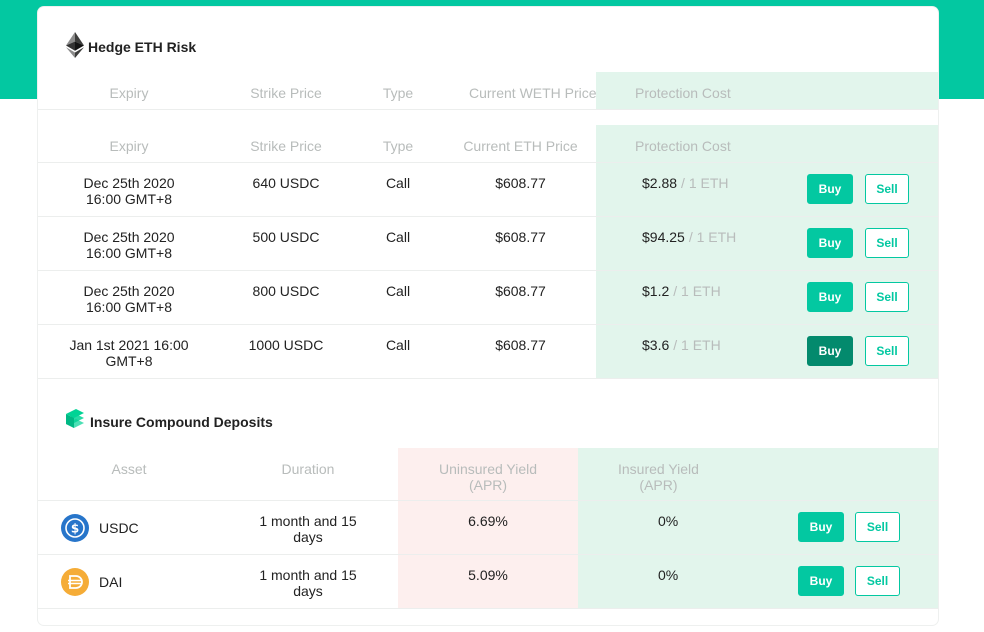 This screenshot has width=984, height=632. I want to click on cost-value: $2.88, so click(660, 183).